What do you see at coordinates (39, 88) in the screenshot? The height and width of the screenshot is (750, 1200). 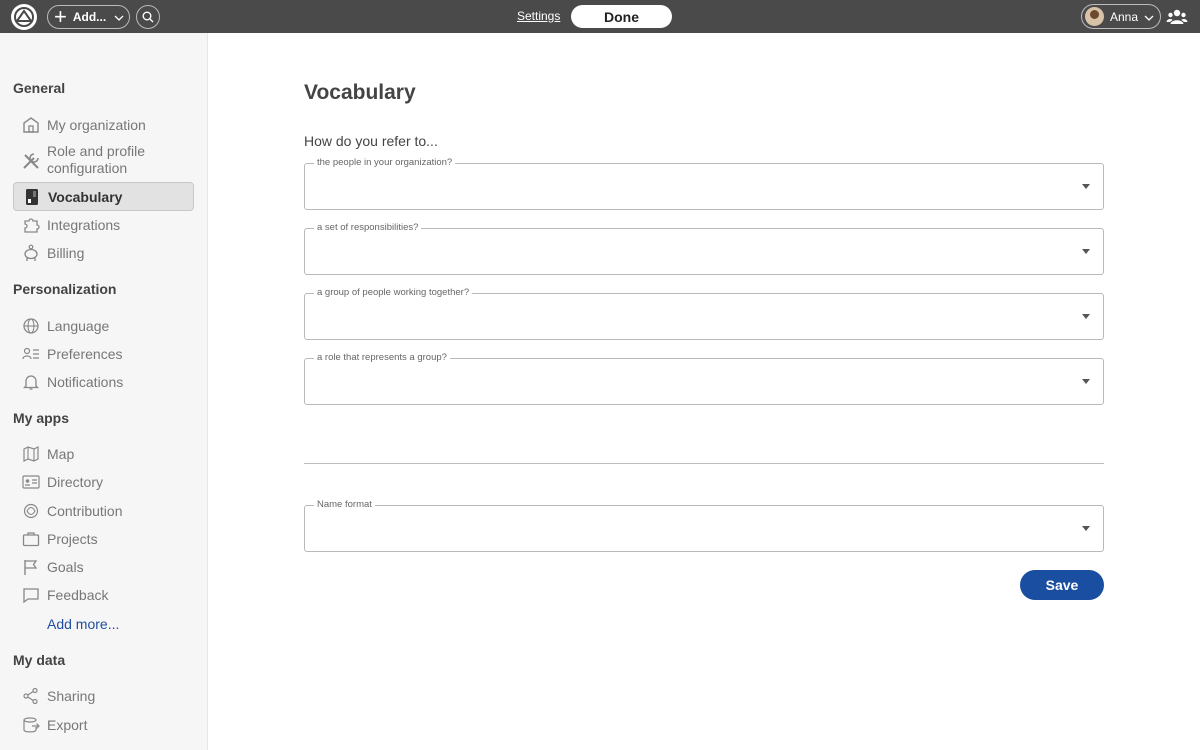 I see `section-title-general: General` at bounding box center [39, 88].